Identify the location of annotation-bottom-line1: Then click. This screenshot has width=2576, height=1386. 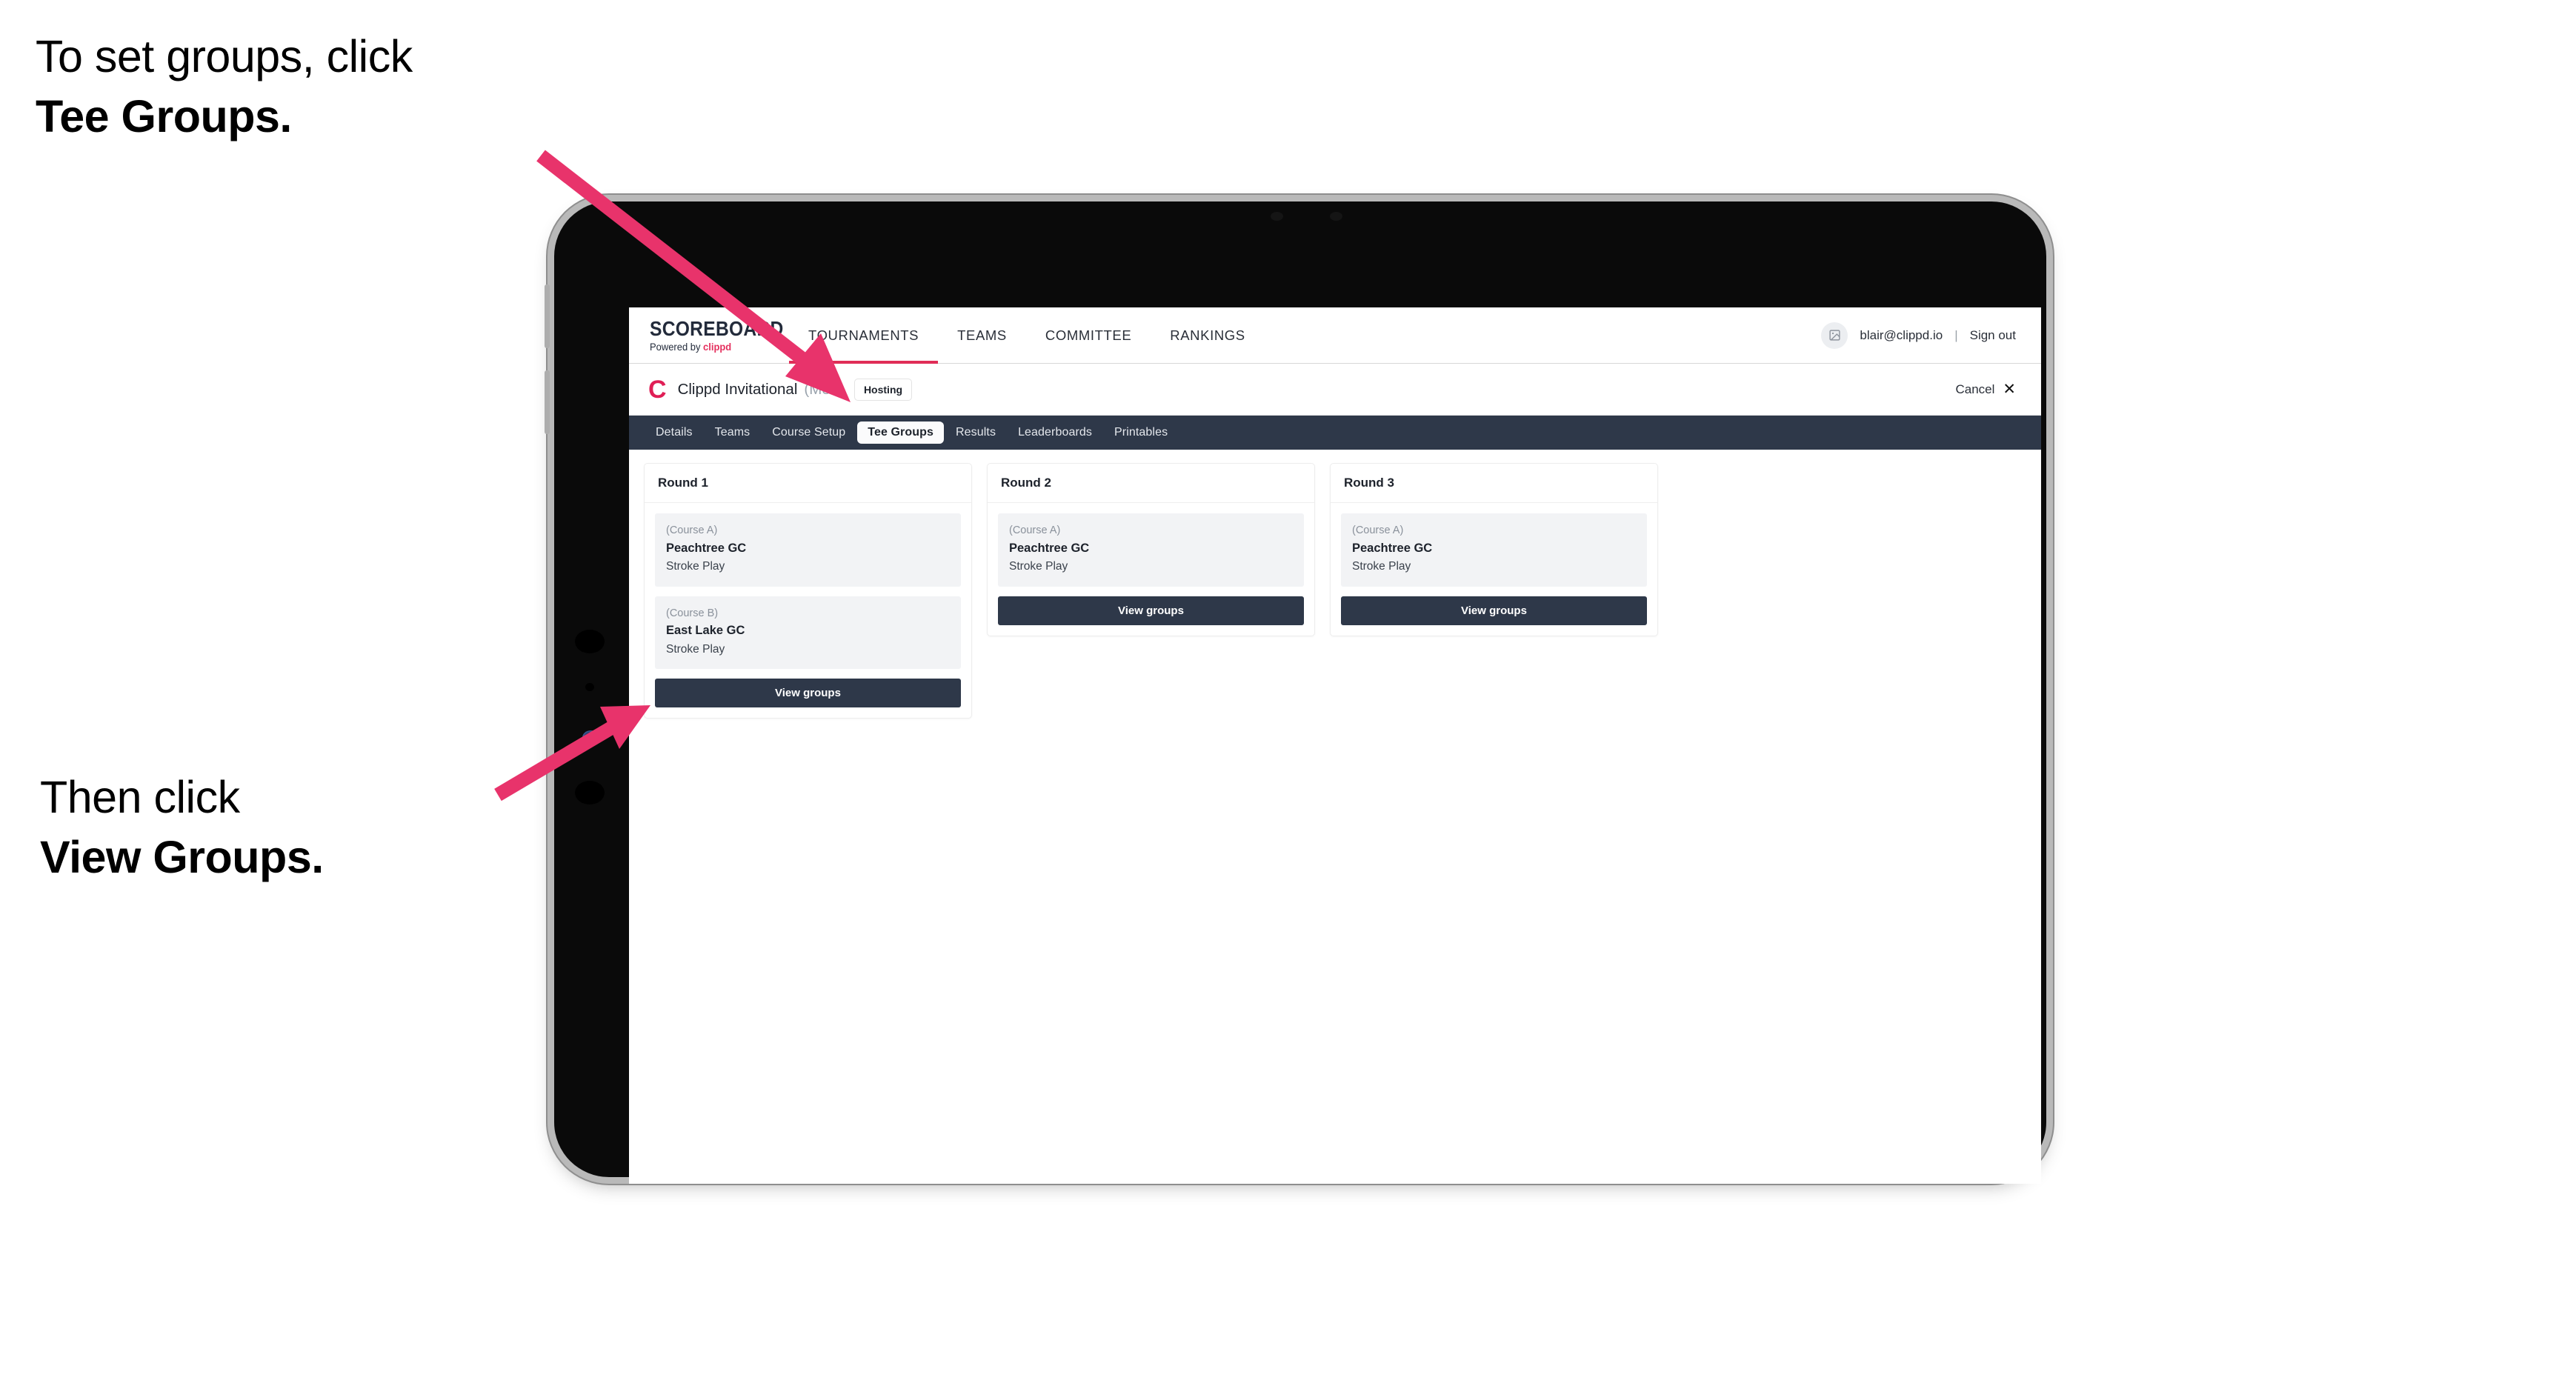
(140, 797).